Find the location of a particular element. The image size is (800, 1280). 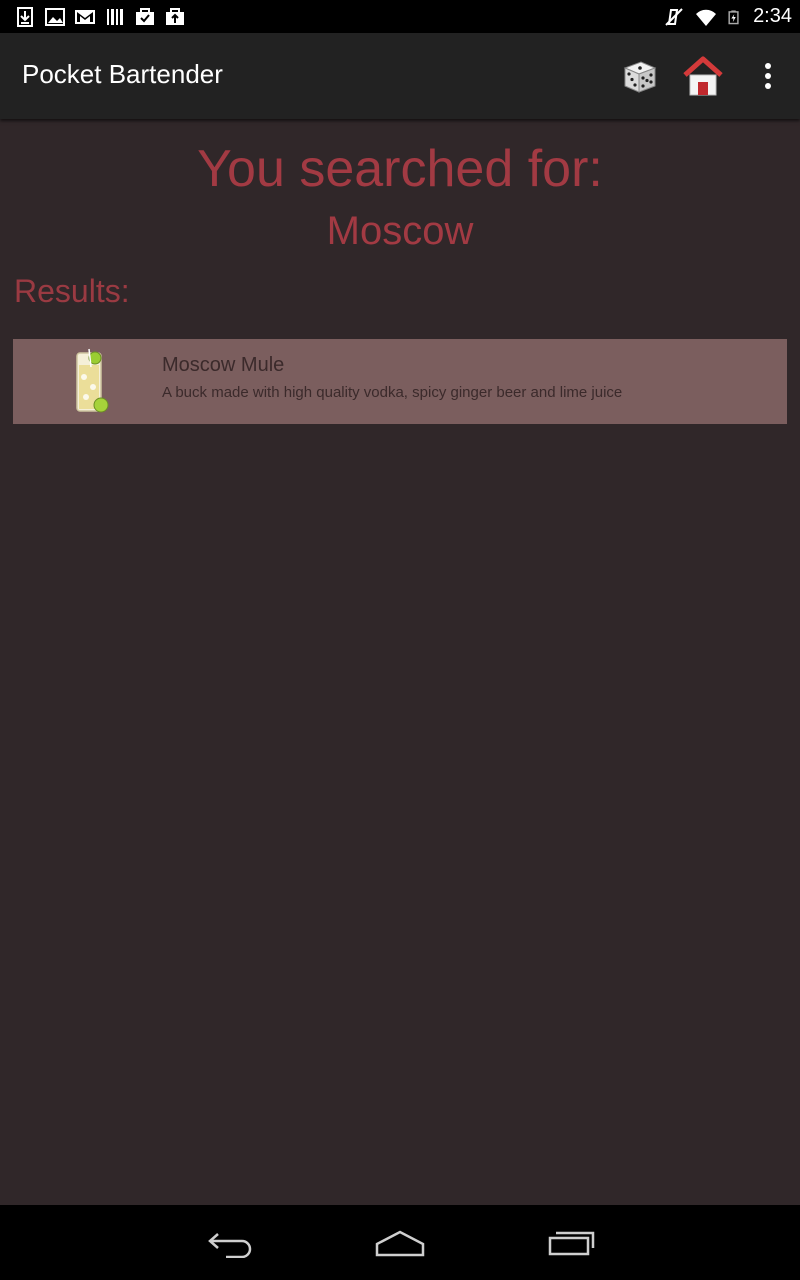

system-icons: 2:34 is located at coordinates (731, 16).